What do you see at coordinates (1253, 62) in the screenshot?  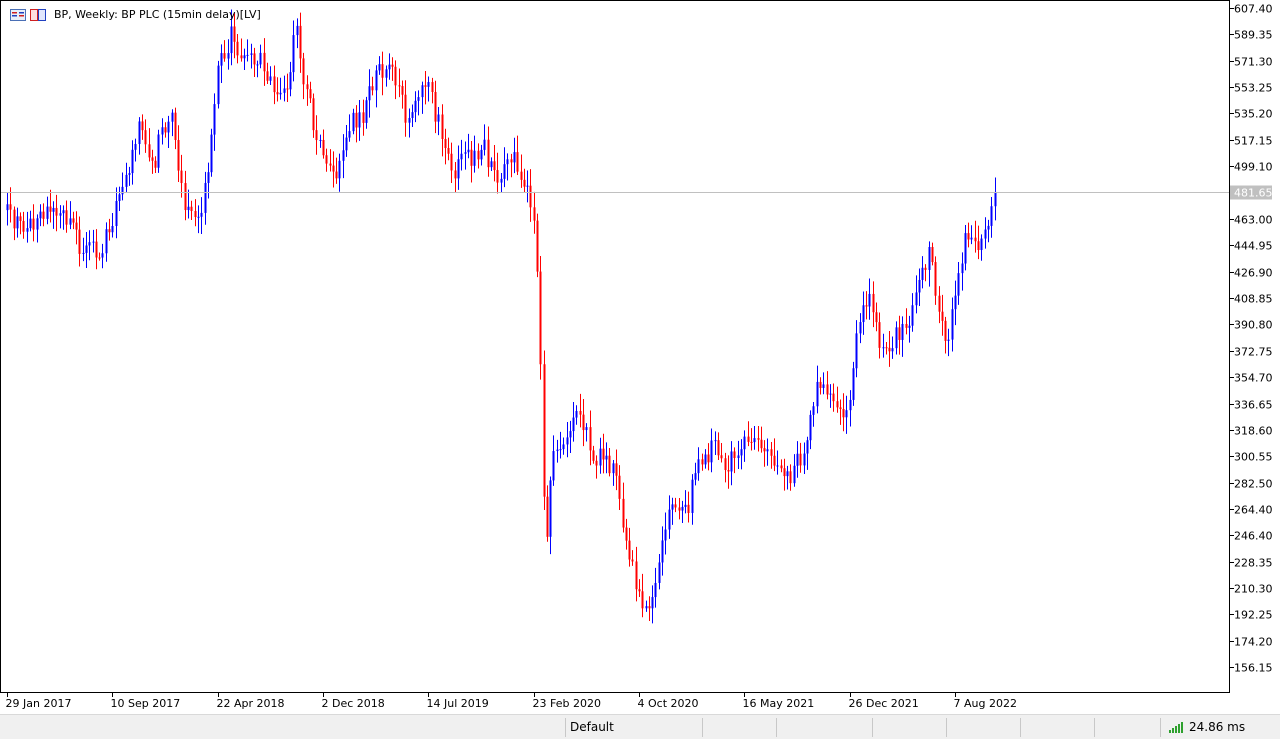 I see `price-tick-label: 571.30` at bounding box center [1253, 62].